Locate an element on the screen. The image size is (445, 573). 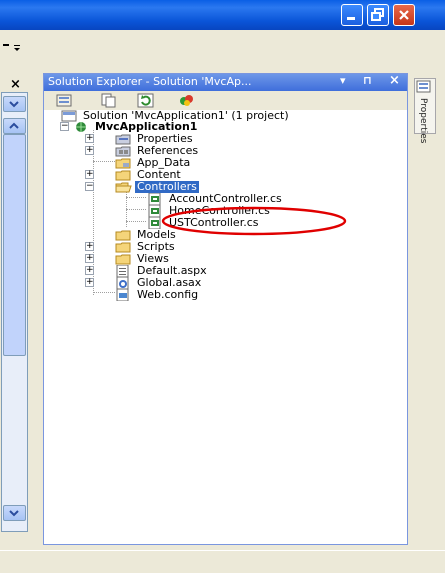
close-button is located at coordinates (404, 15).